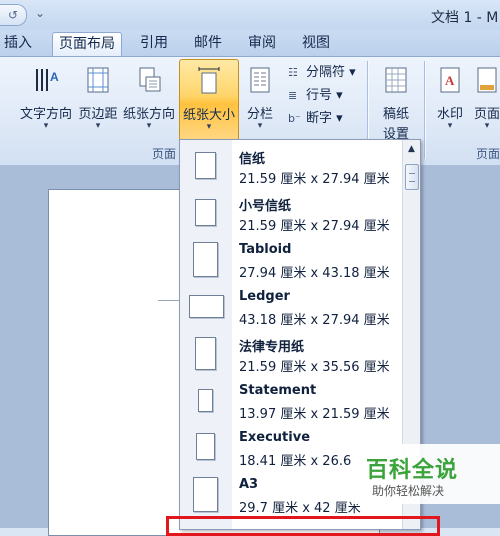  Describe the element at coordinates (412, 177) in the screenshot. I see `scroll-thumb` at that location.